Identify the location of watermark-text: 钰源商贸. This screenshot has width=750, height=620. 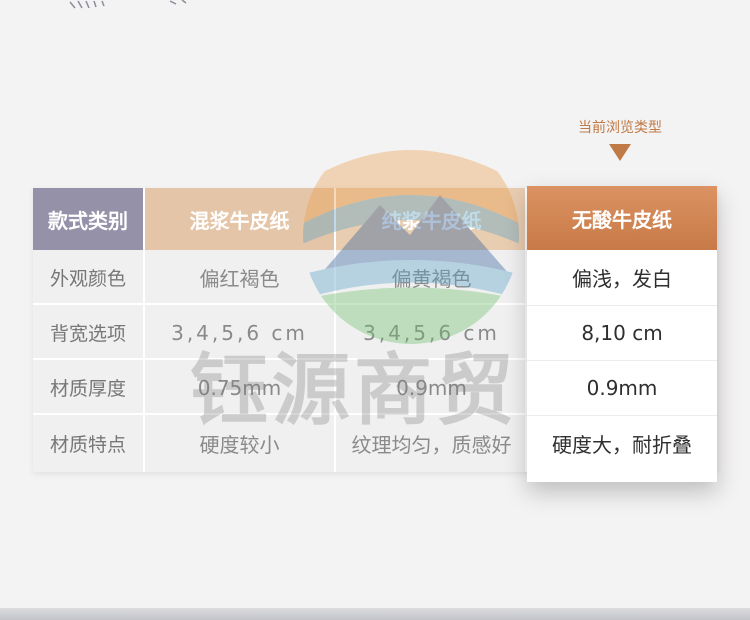
(354, 390).